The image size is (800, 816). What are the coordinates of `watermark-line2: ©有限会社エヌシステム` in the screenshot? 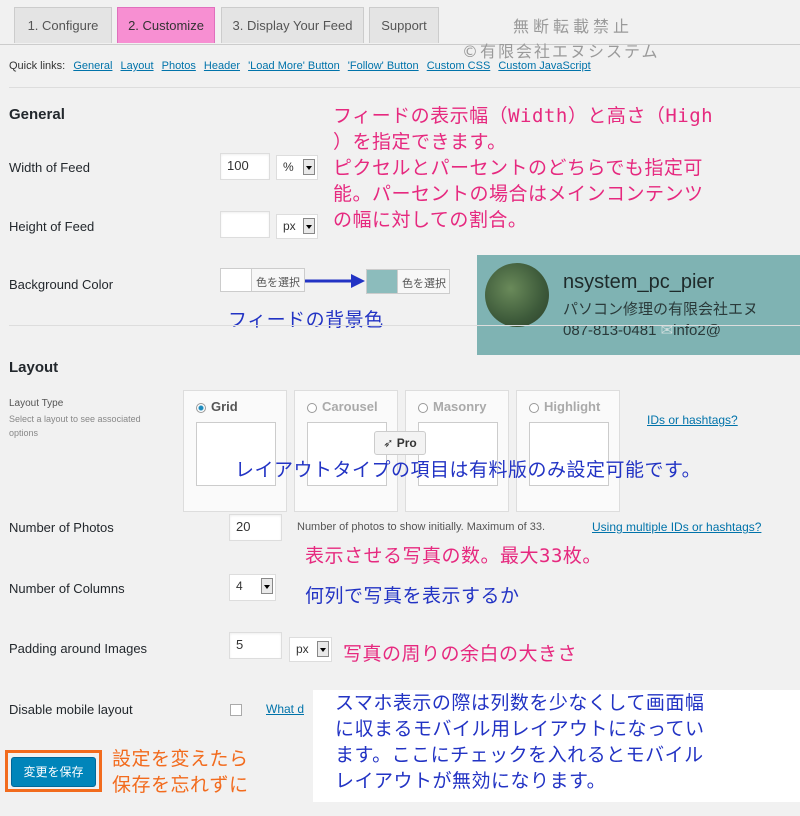 It's located at (561, 51).